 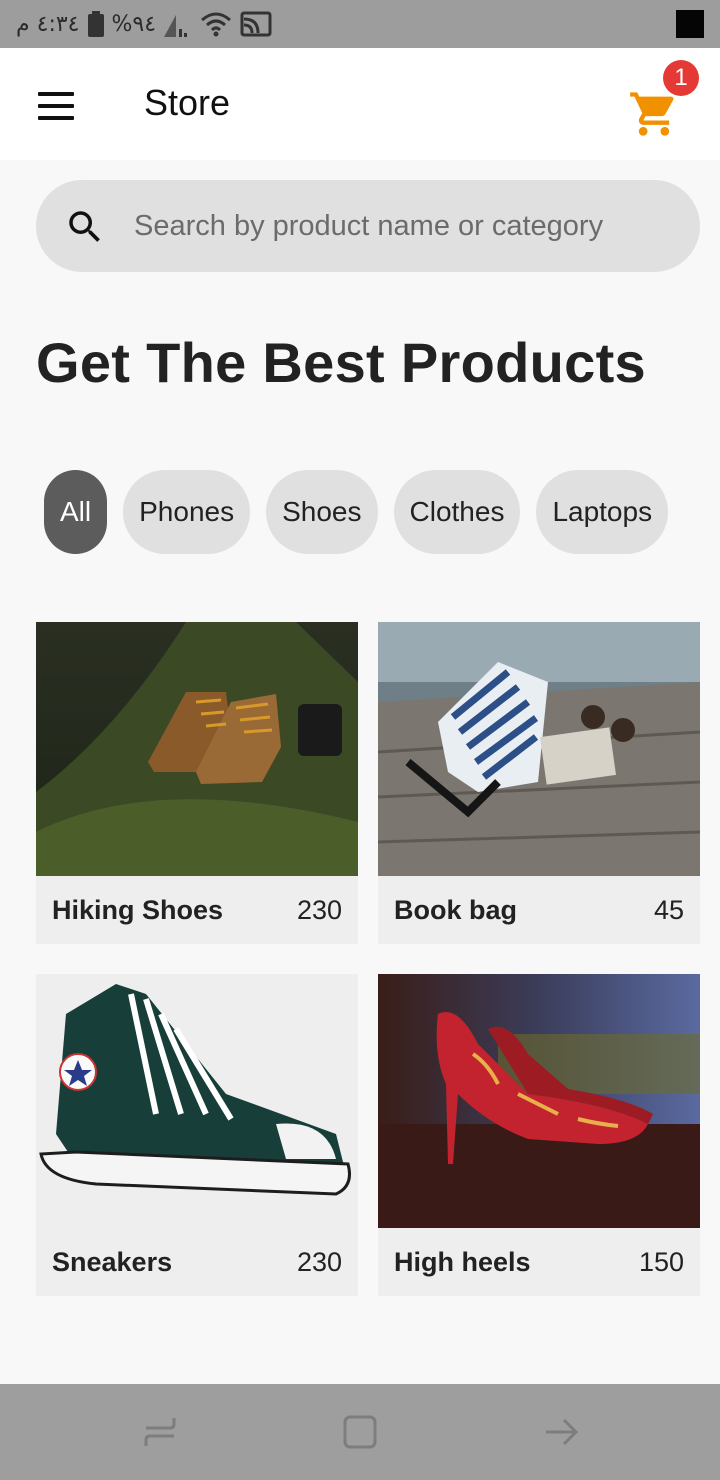 I want to click on product-name: Hiking Shoes, so click(x=138, y=909).